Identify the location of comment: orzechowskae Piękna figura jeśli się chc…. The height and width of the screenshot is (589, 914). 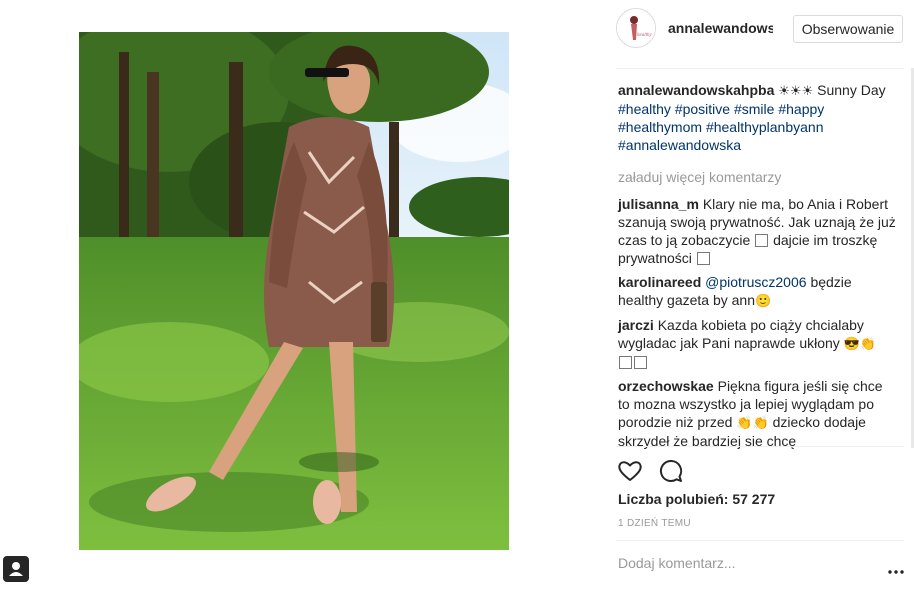
(758, 413).